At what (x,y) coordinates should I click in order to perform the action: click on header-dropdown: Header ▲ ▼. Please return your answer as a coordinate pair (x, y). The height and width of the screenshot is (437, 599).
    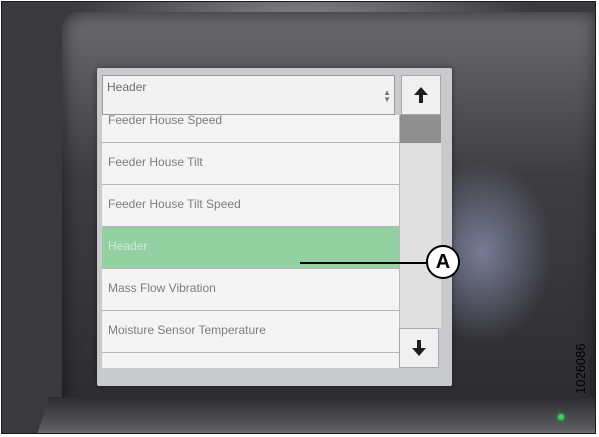
    Looking at the image, I should click on (248, 95).